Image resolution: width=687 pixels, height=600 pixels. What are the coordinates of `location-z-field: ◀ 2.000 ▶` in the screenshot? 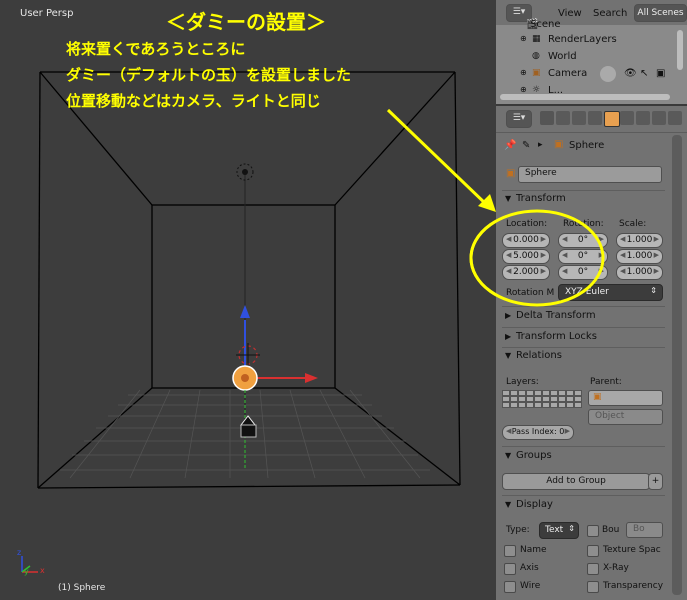 It's located at (526, 272).